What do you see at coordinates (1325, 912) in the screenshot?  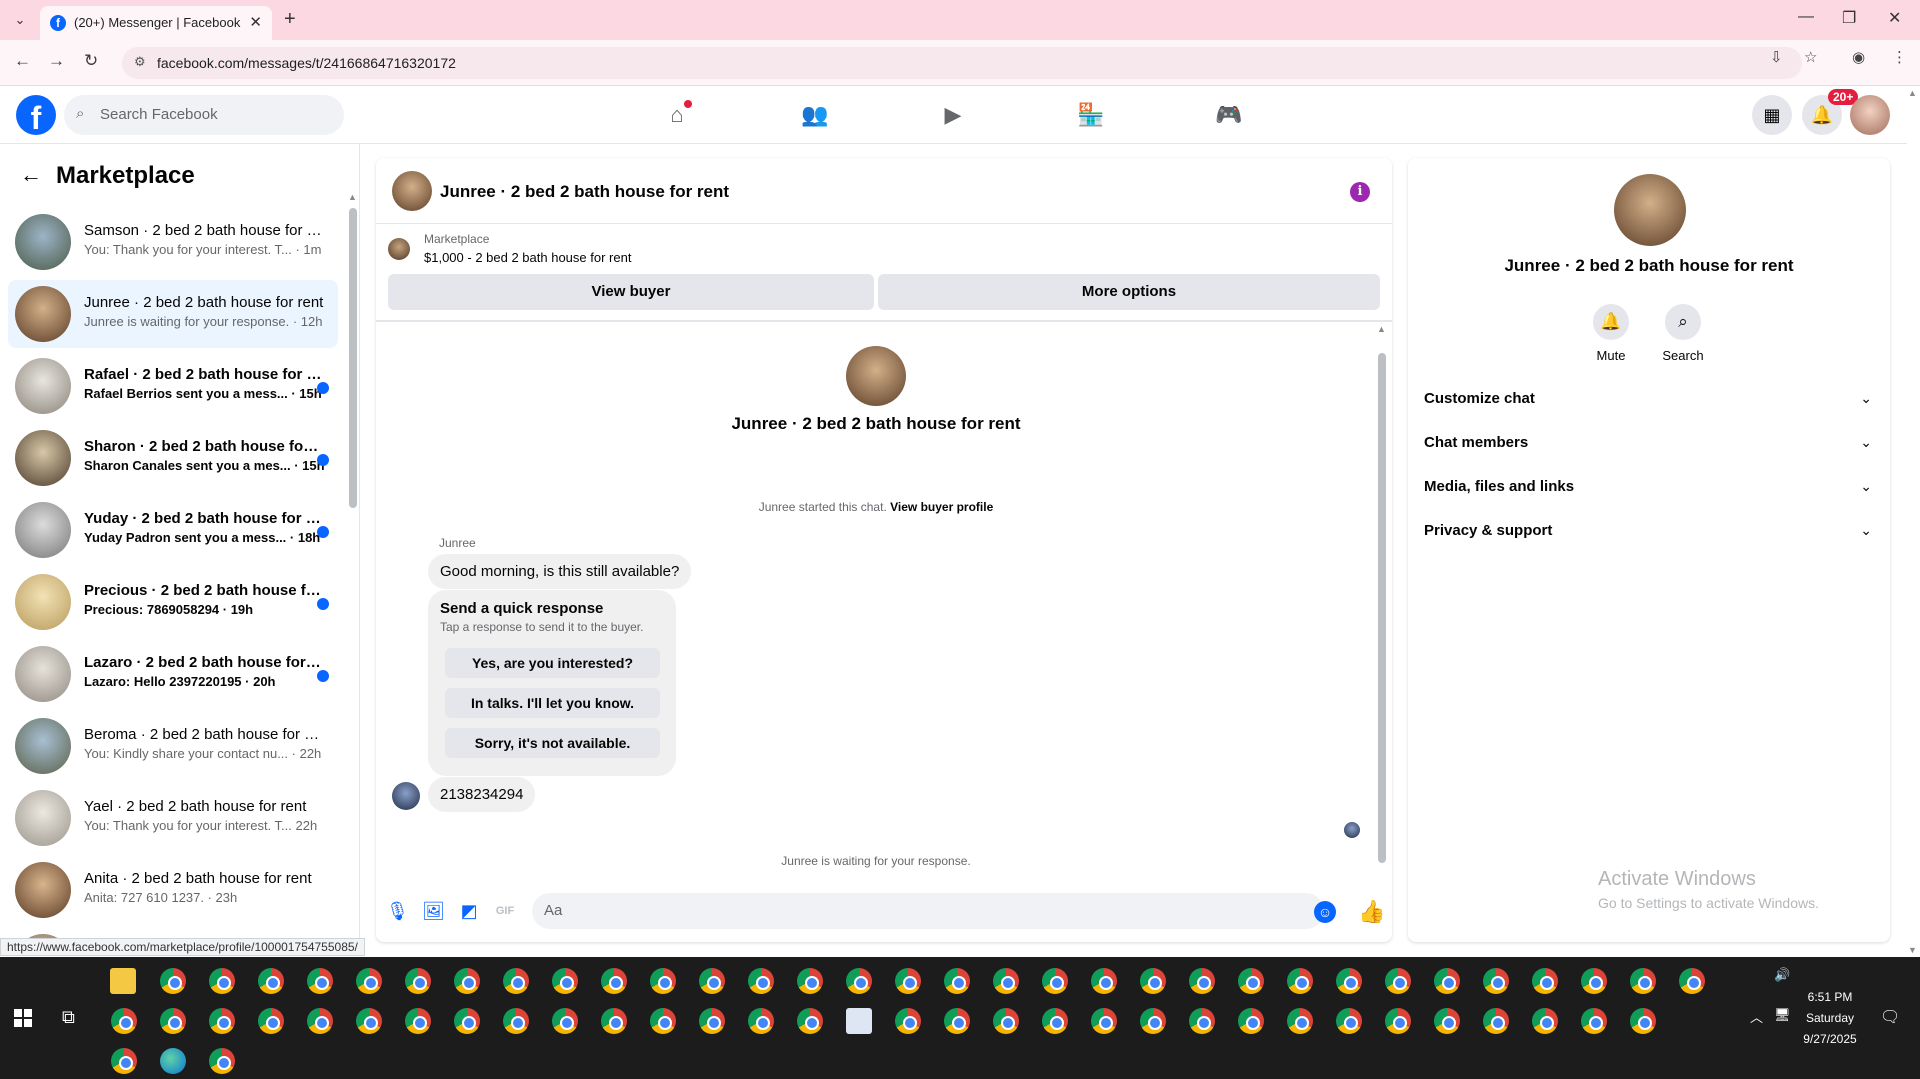 I see `emoji-icon: ☺` at bounding box center [1325, 912].